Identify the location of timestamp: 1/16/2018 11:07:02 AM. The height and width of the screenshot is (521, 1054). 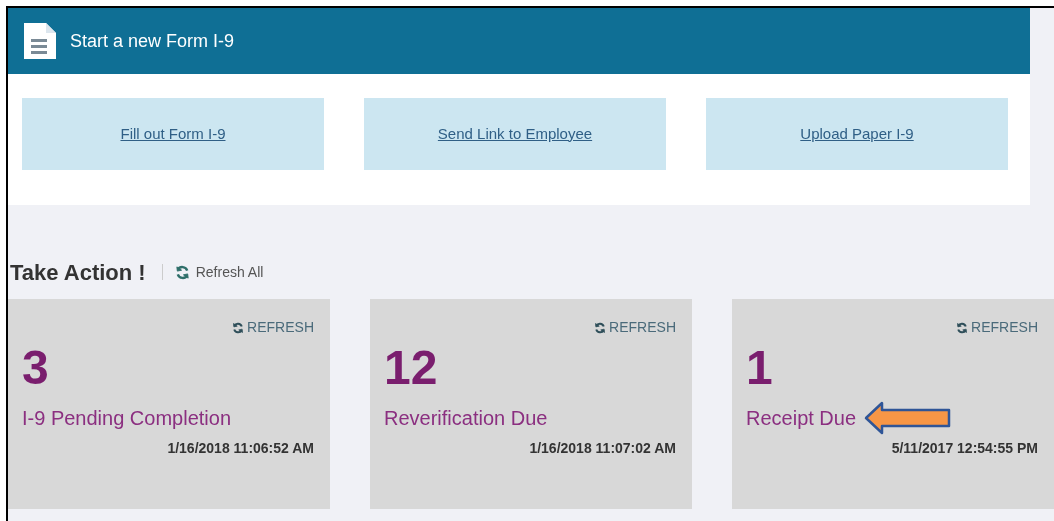
(602, 448).